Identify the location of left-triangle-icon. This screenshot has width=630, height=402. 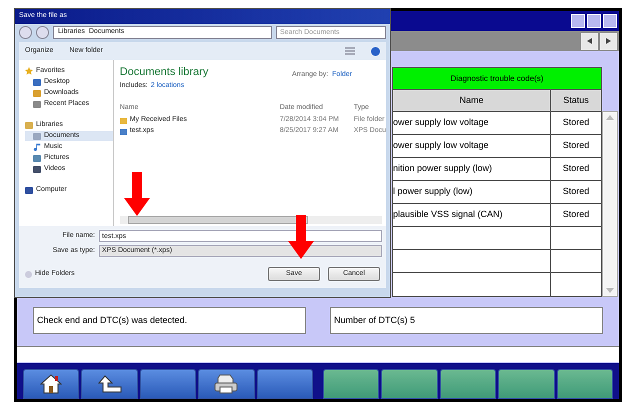
(589, 41).